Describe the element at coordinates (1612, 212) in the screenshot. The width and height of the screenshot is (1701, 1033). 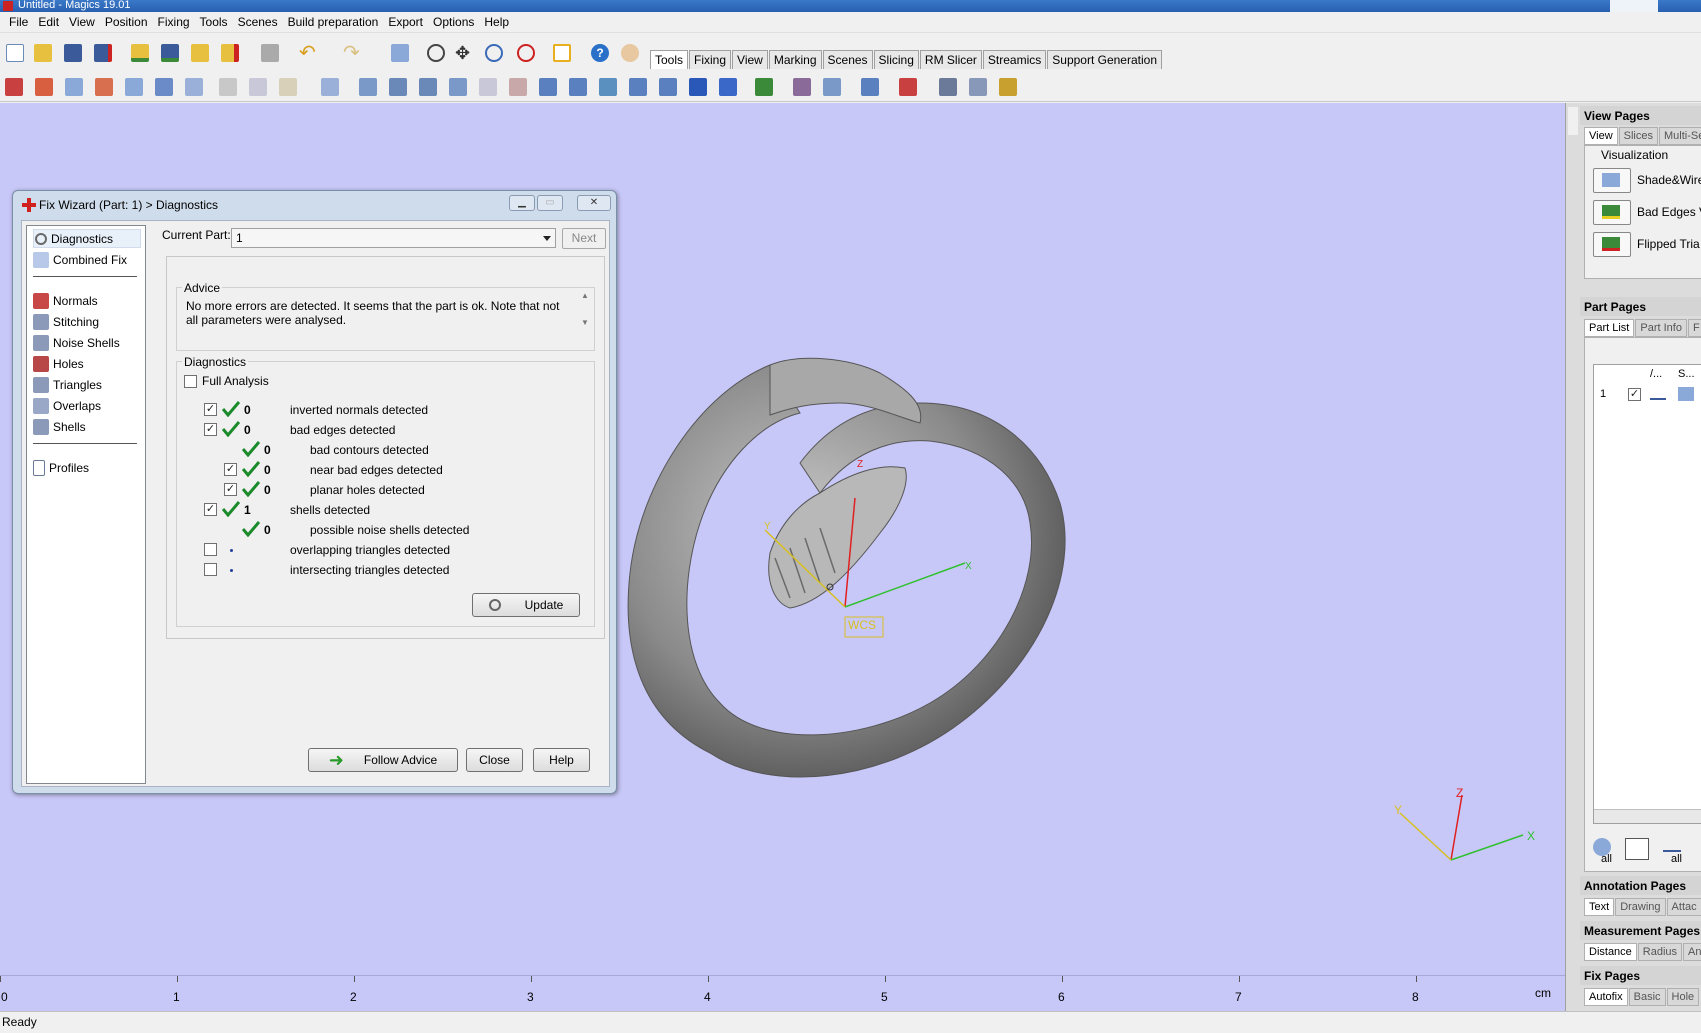
I see `bad-edges-button` at that location.